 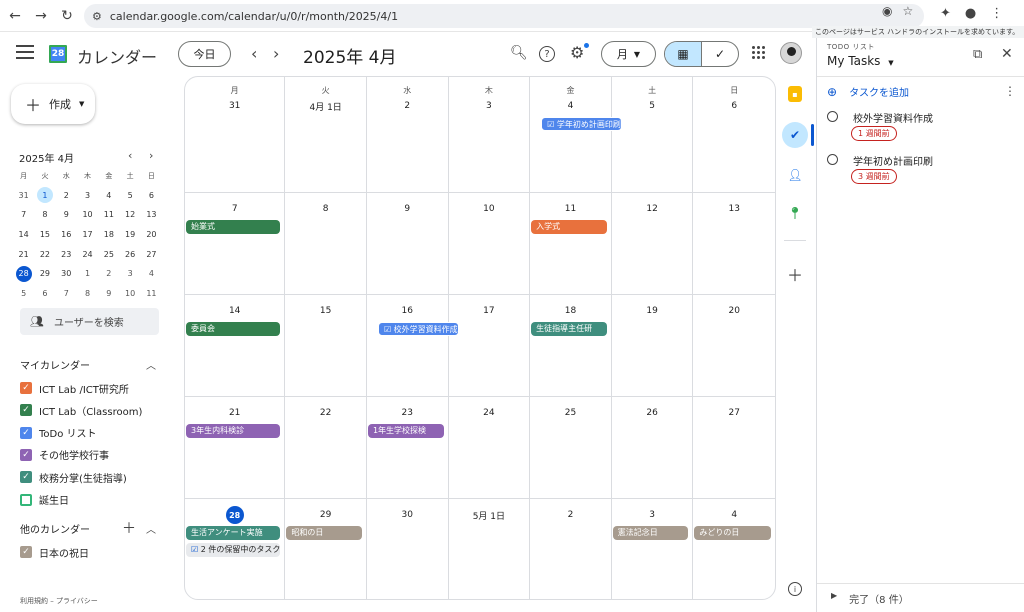 I want to click on calendar-item: 誕生日, so click(x=44, y=500).